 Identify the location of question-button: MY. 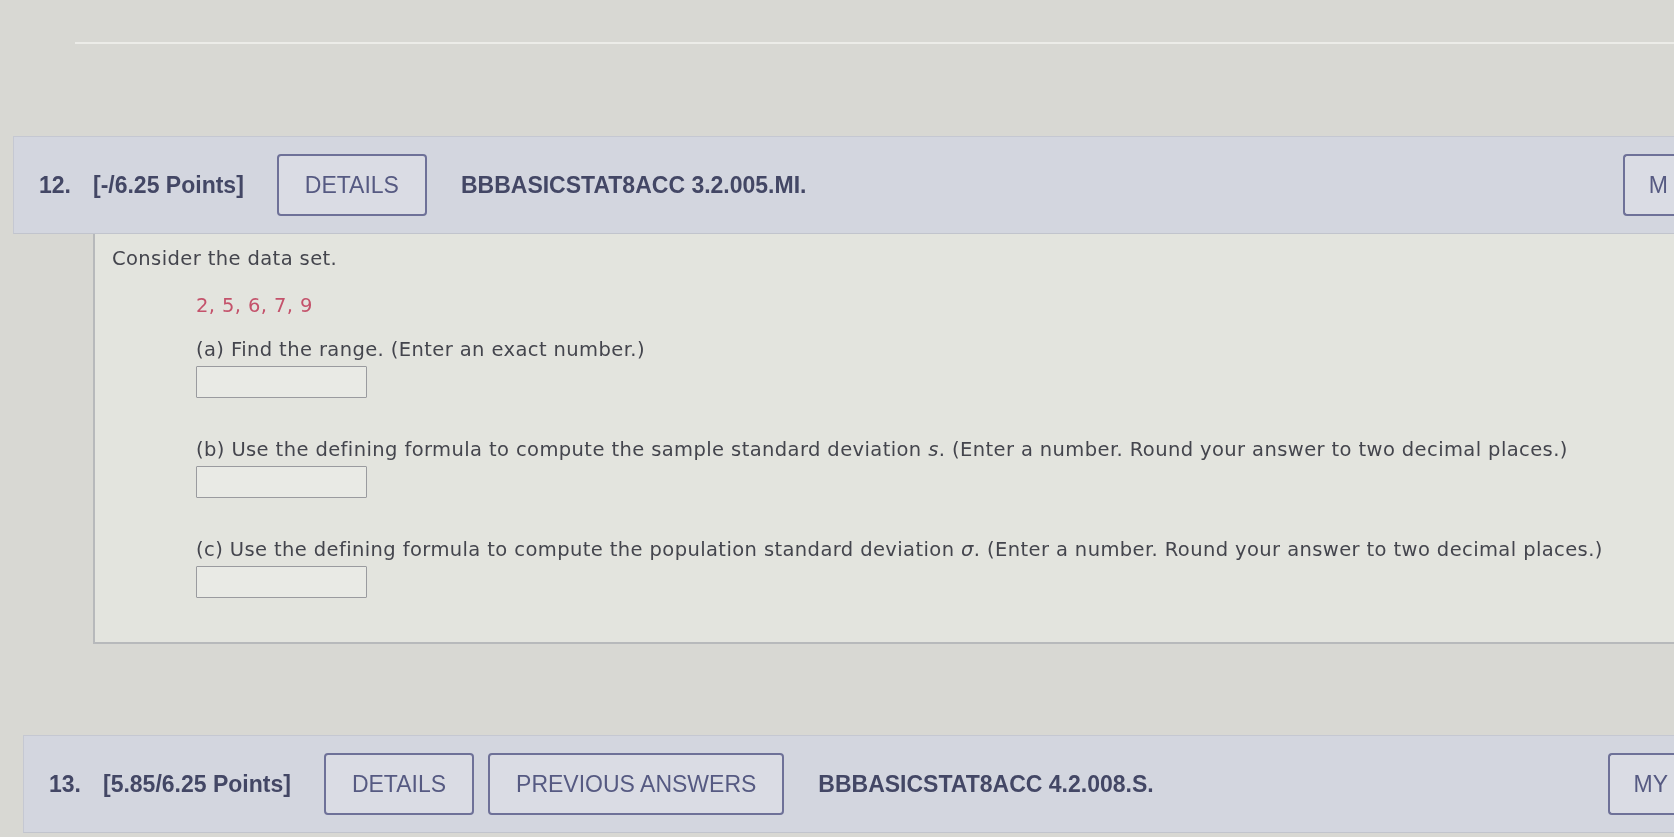
(1640, 784).